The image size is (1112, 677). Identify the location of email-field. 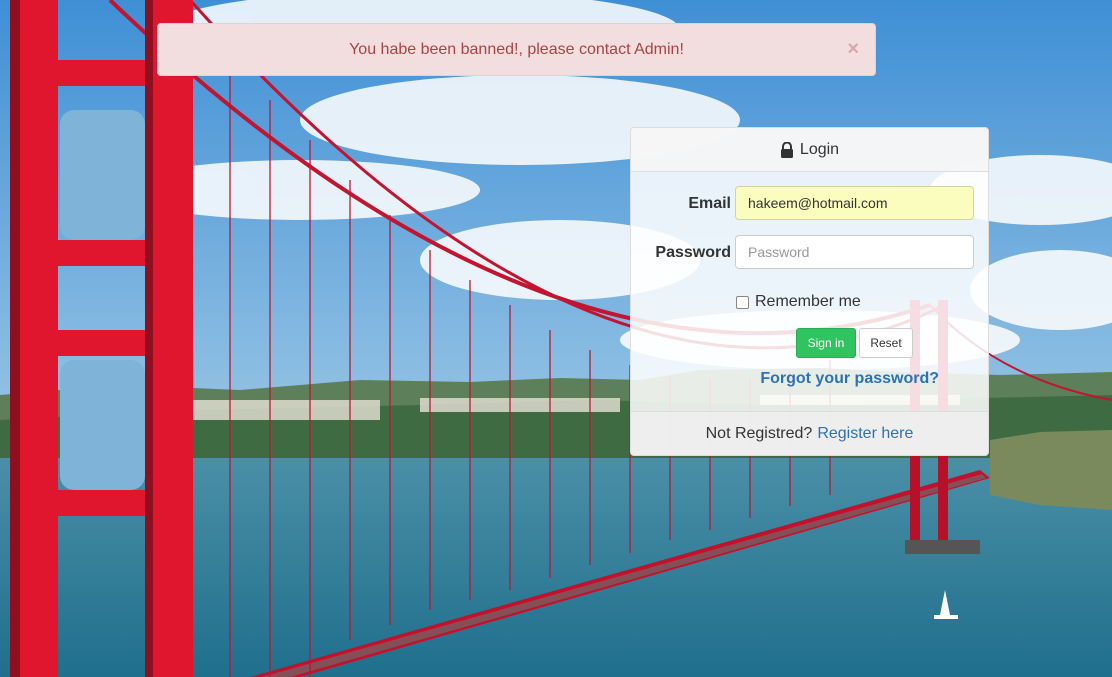
(854, 203).